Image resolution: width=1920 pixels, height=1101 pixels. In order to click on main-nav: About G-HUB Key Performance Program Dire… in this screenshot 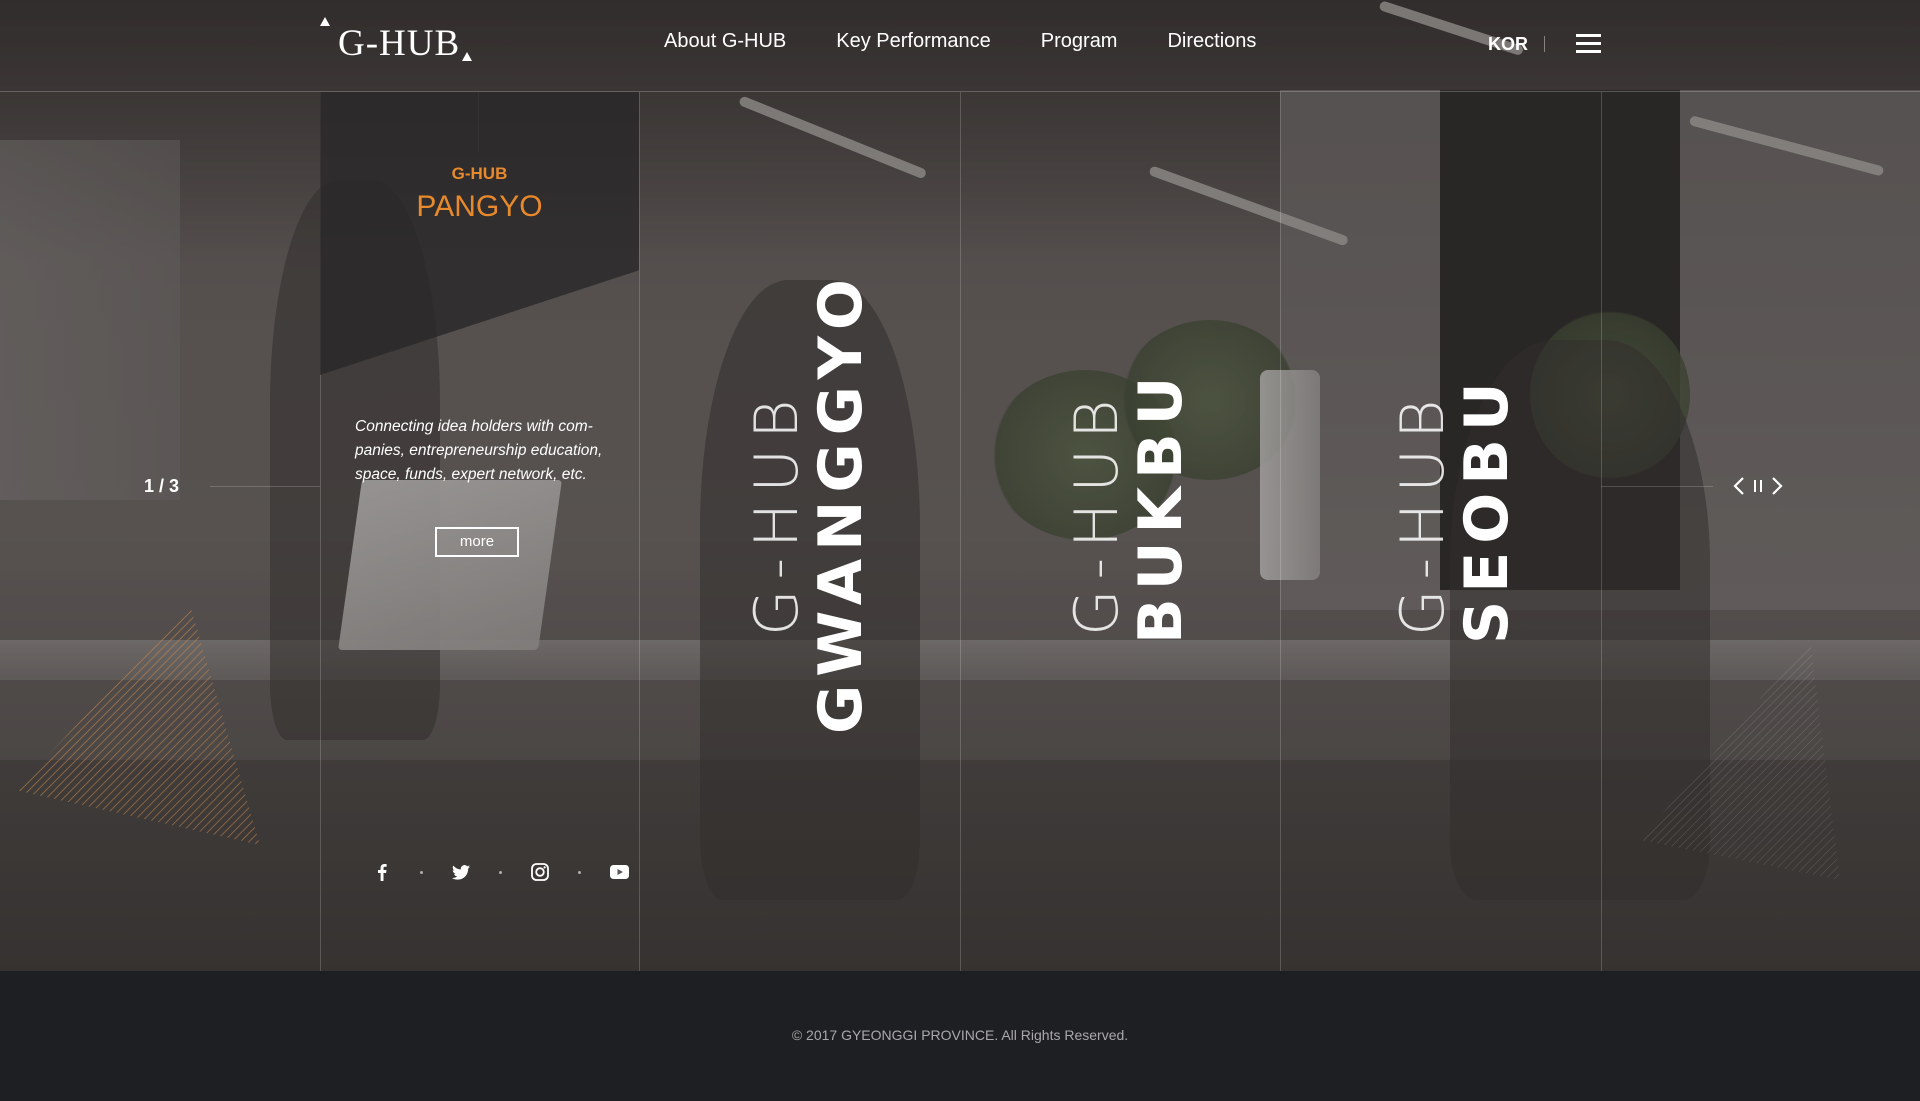, I will do `click(960, 41)`.